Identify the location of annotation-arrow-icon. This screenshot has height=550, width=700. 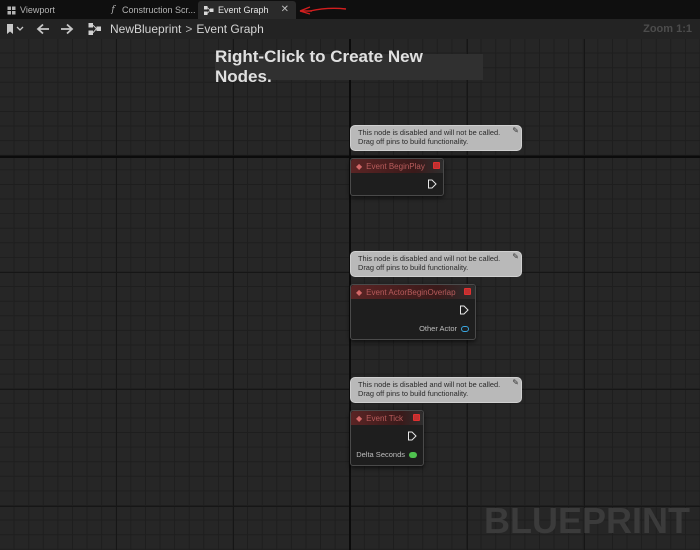
(323, 10).